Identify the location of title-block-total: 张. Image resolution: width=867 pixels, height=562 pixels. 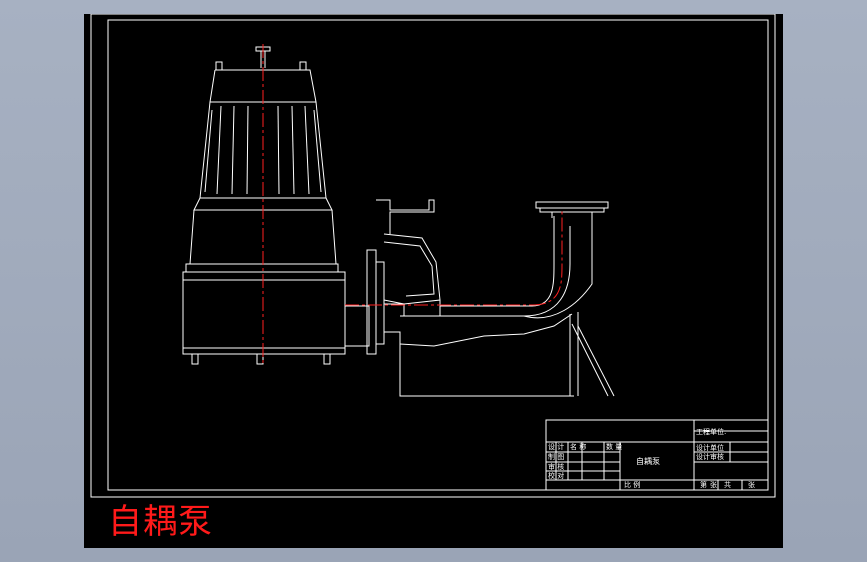
(713, 485).